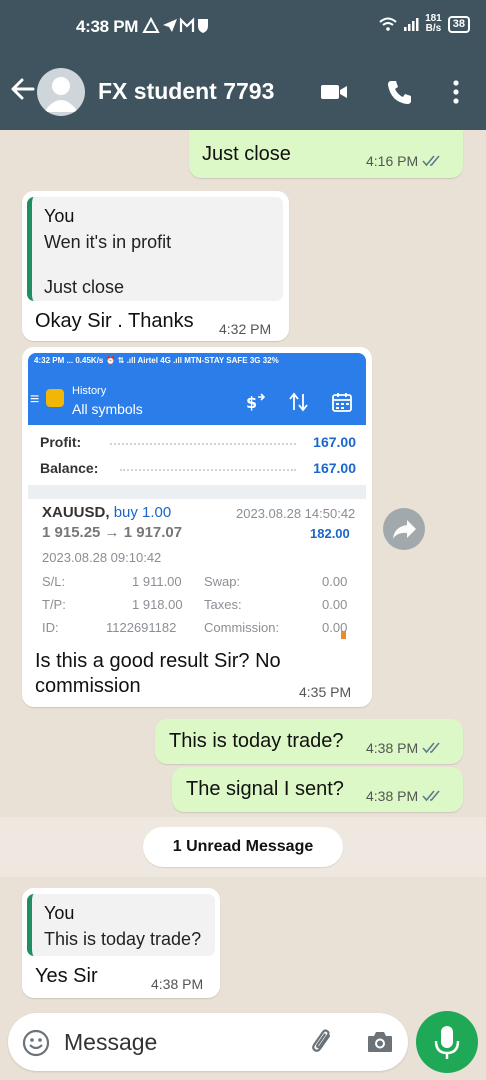 This screenshot has width=486, height=1080. I want to click on message-text-line: commission, so click(88, 686).